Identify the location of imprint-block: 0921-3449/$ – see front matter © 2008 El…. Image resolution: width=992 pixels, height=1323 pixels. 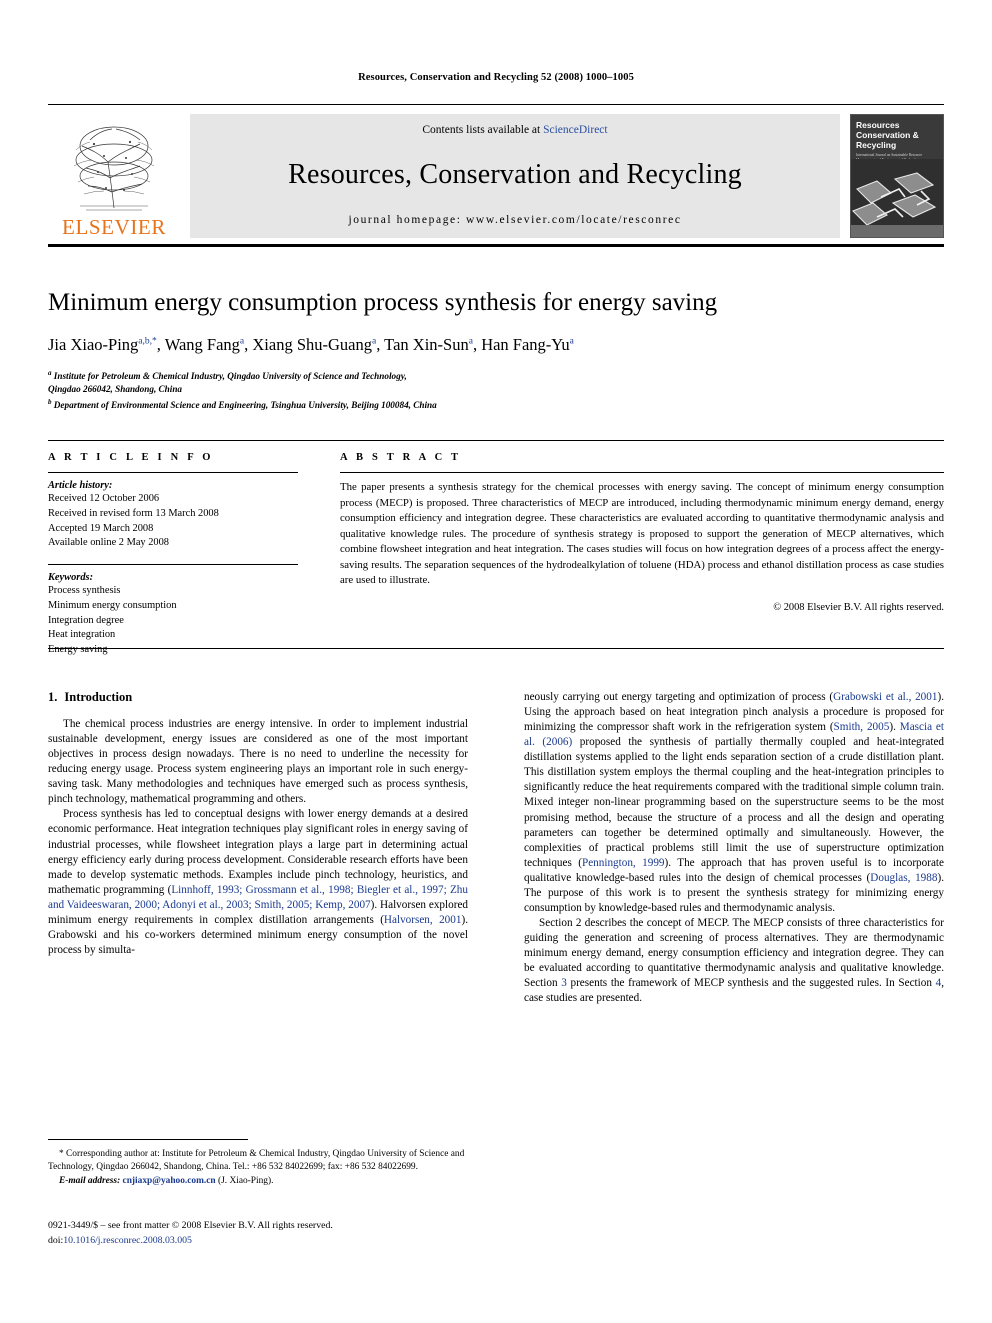
(263, 1233).